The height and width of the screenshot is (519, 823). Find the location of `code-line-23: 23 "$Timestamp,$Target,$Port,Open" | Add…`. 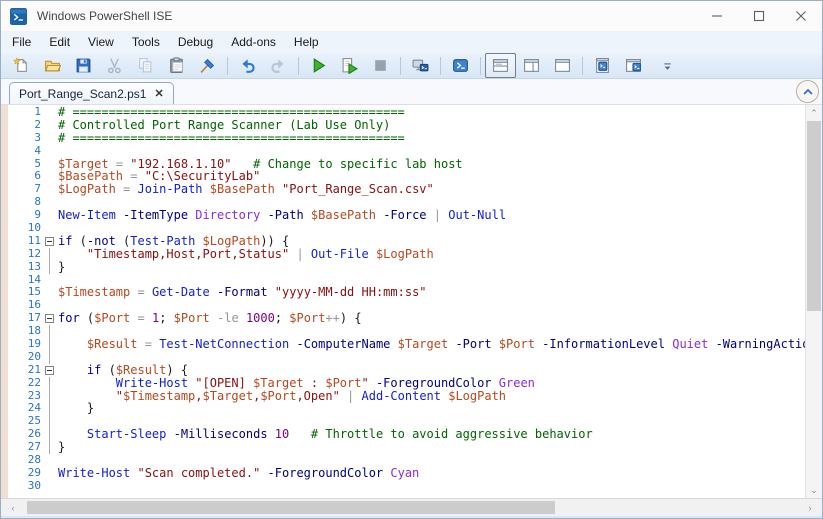

code-line-23: 23 "$Timestamp,$Target,$Port,Open" | Add… is located at coordinates (406, 396).